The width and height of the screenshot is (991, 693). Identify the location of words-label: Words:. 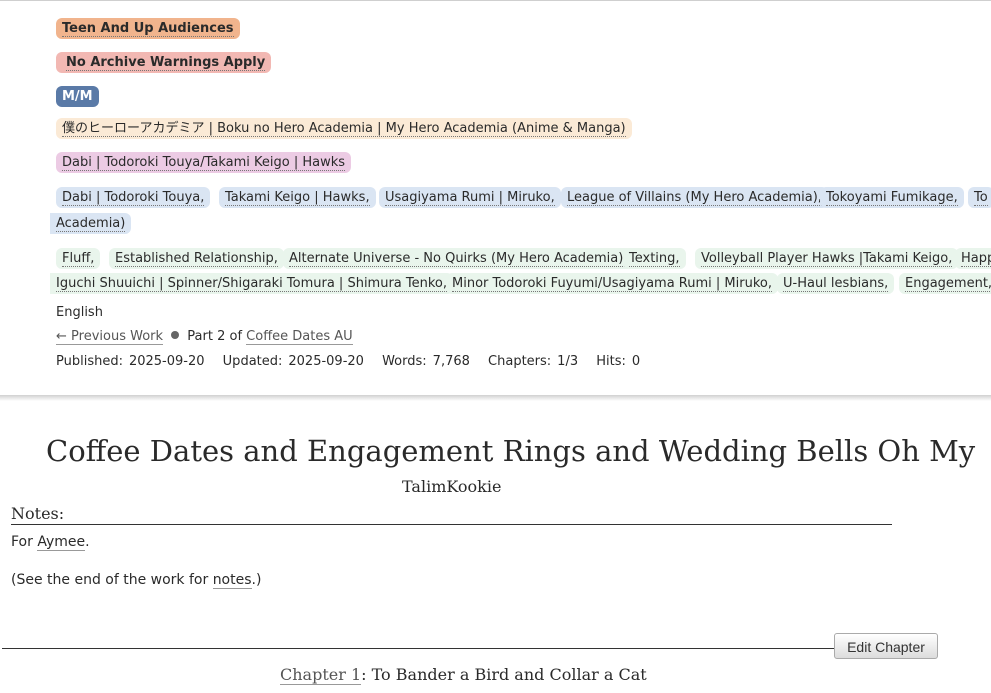
(404, 361).